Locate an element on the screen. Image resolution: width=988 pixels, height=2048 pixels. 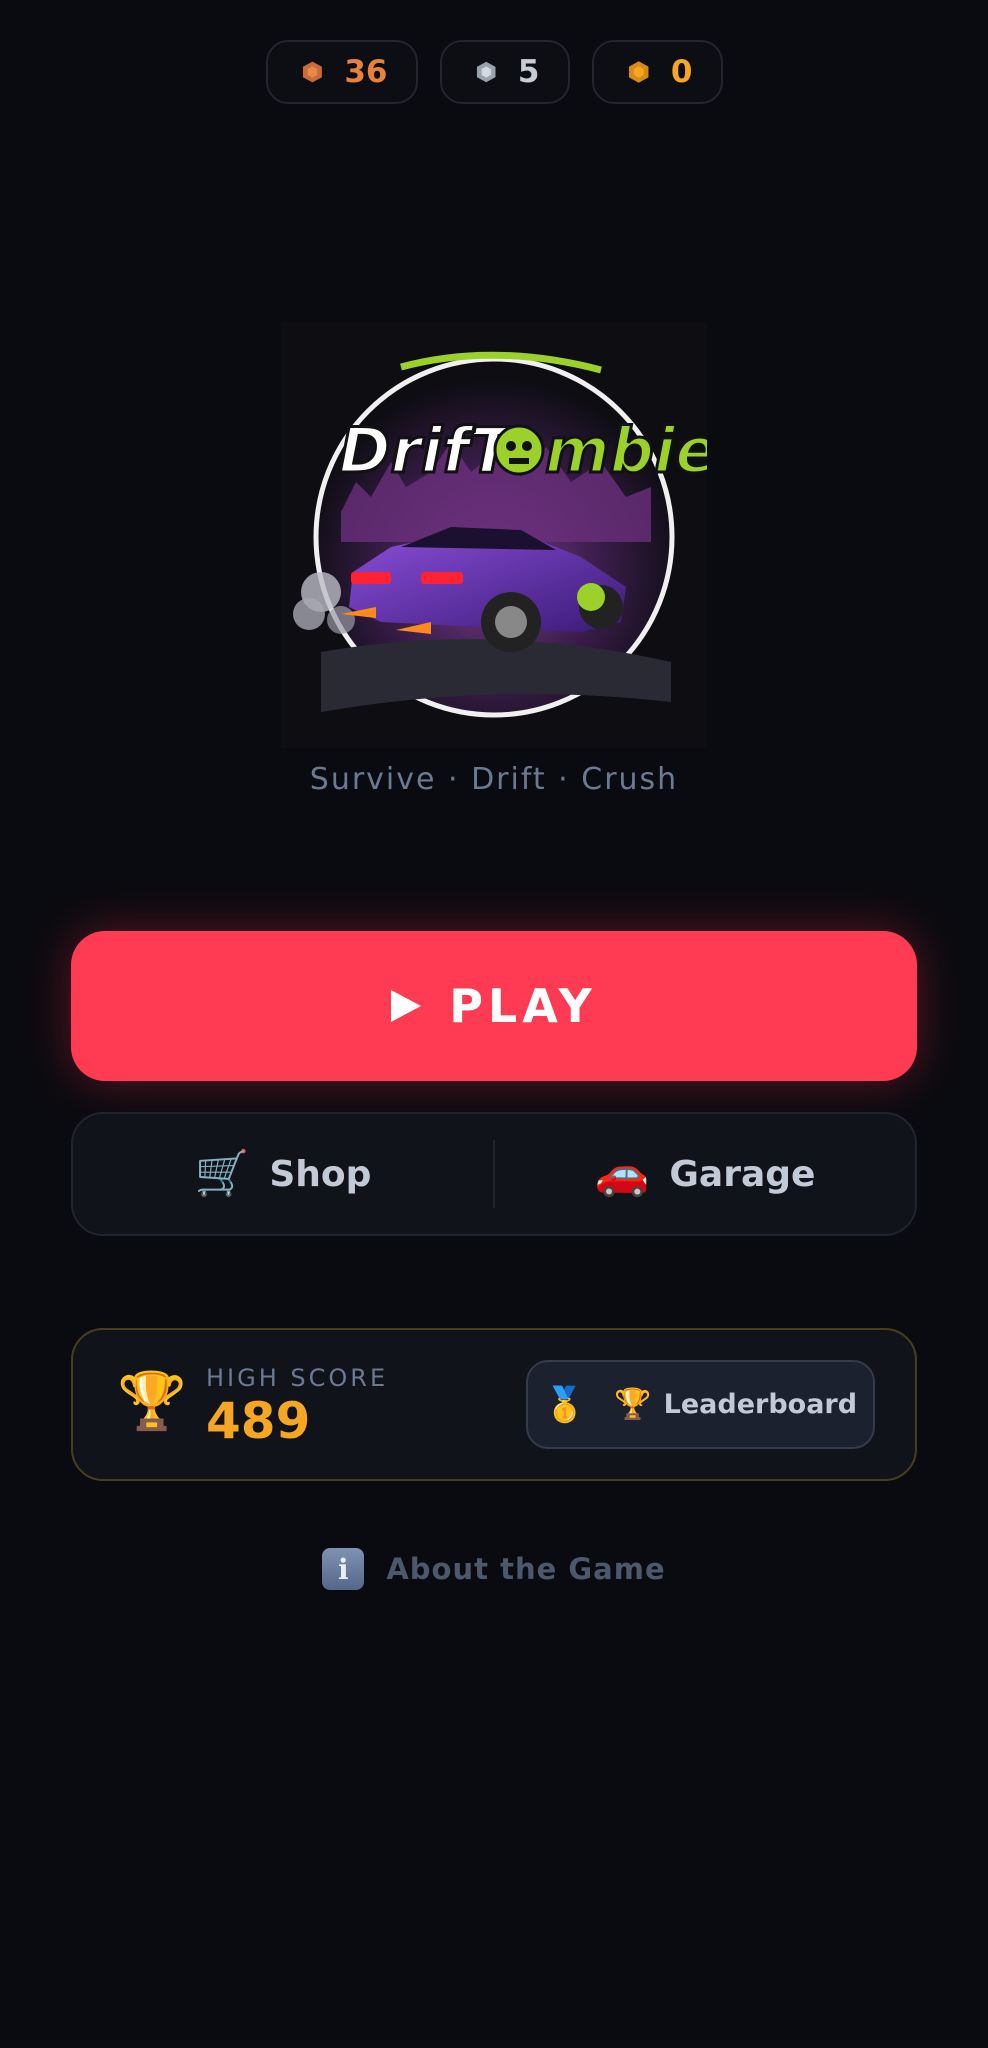
play-button: PLAY is located at coordinates (494, 1006).